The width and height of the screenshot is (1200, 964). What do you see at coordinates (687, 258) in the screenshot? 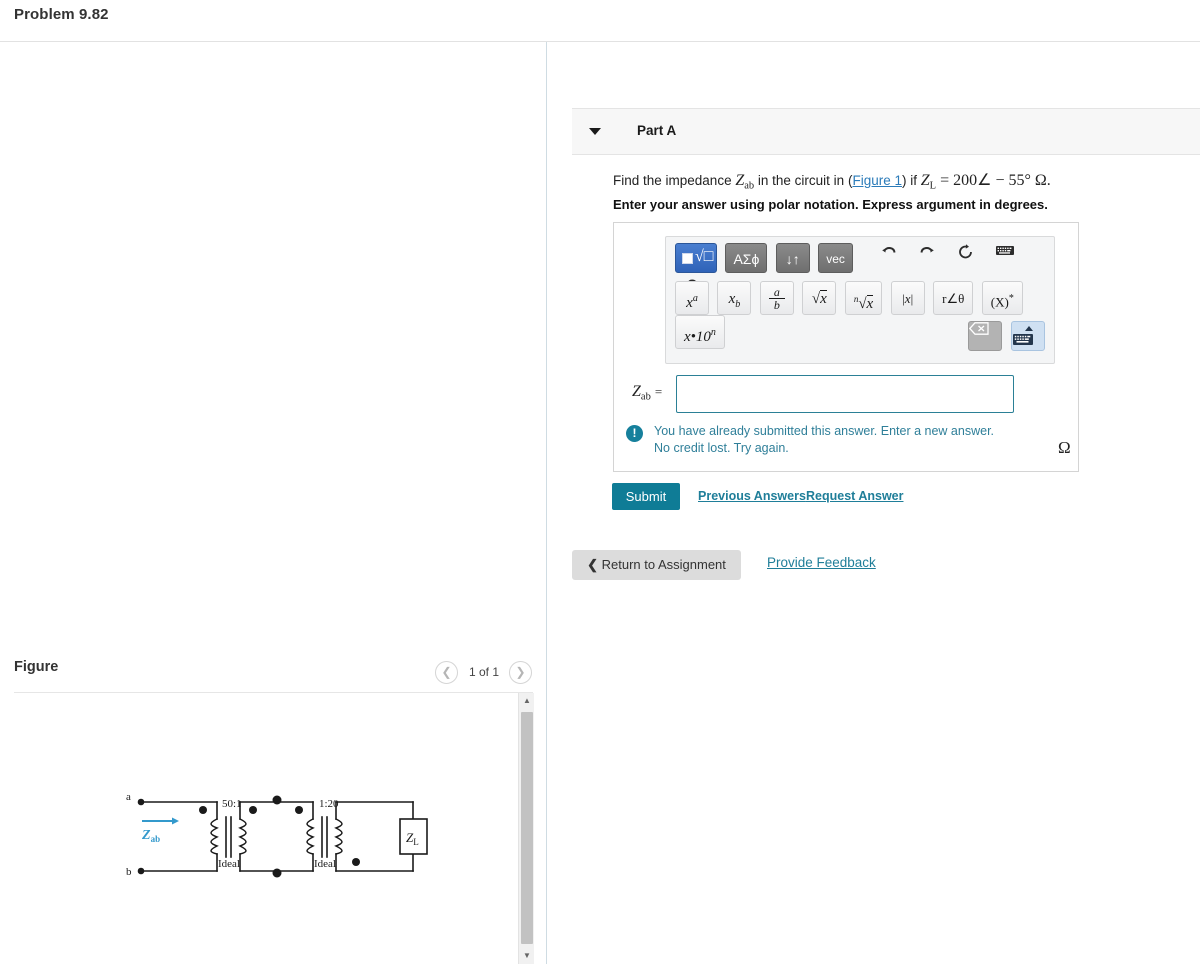
I see `square-root-template-icon` at bounding box center [687, 258].